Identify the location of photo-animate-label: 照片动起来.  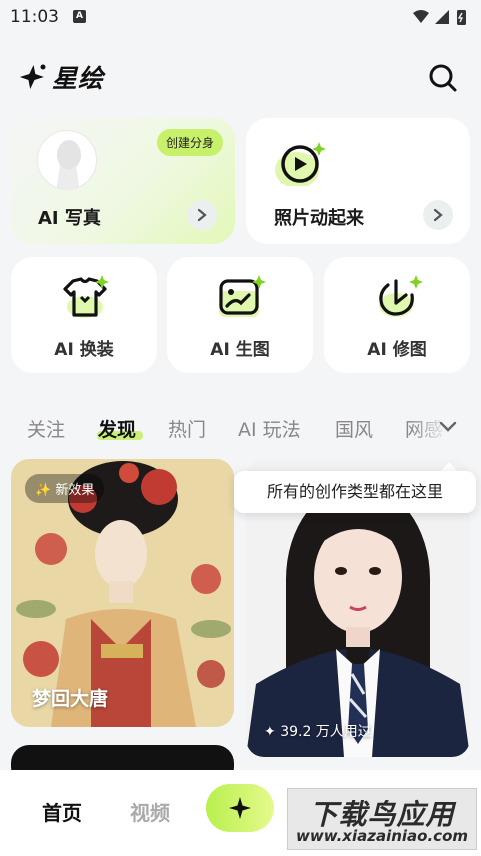
(319, 218).